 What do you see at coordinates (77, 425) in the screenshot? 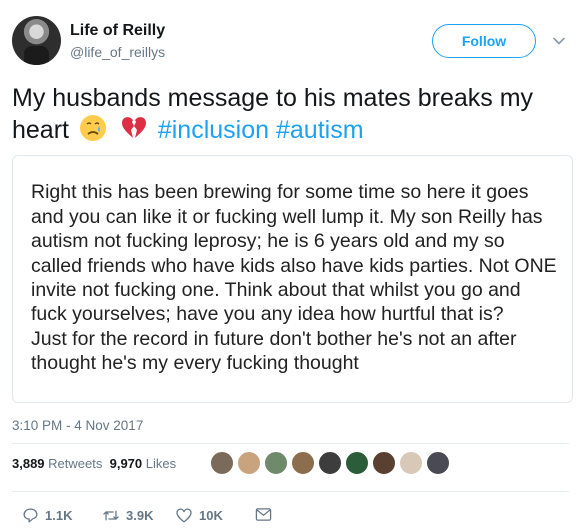
I see `tweet-timestamp: 3:10 PM - 4 Nov 2017` at bounding box center [77, 425].